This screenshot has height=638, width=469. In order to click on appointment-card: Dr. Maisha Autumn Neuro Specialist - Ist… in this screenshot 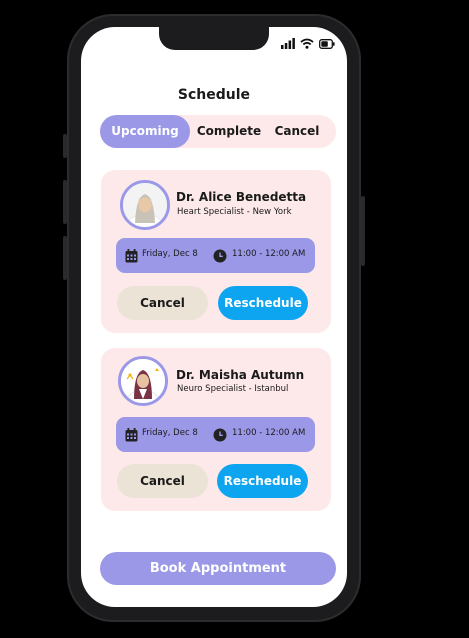, I will do `click(216, 429)`.